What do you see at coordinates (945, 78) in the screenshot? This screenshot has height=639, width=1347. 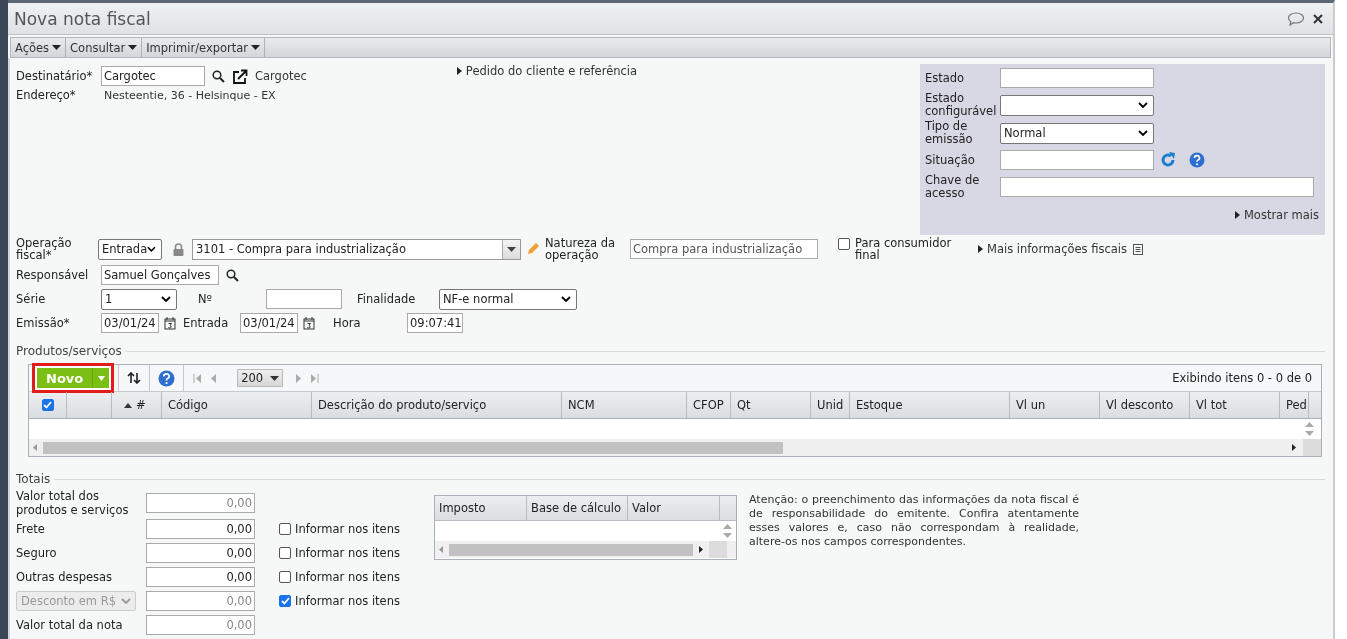 I see `field-label: Estado` at bounding box center [945, 78].